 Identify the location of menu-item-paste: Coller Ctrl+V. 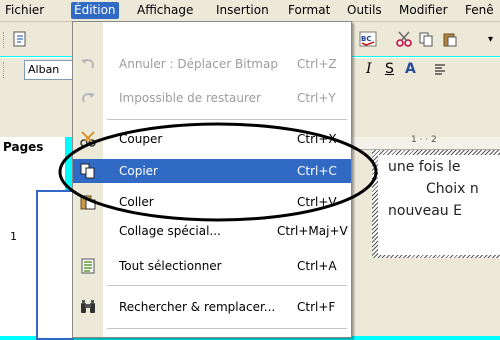
(212, 202).